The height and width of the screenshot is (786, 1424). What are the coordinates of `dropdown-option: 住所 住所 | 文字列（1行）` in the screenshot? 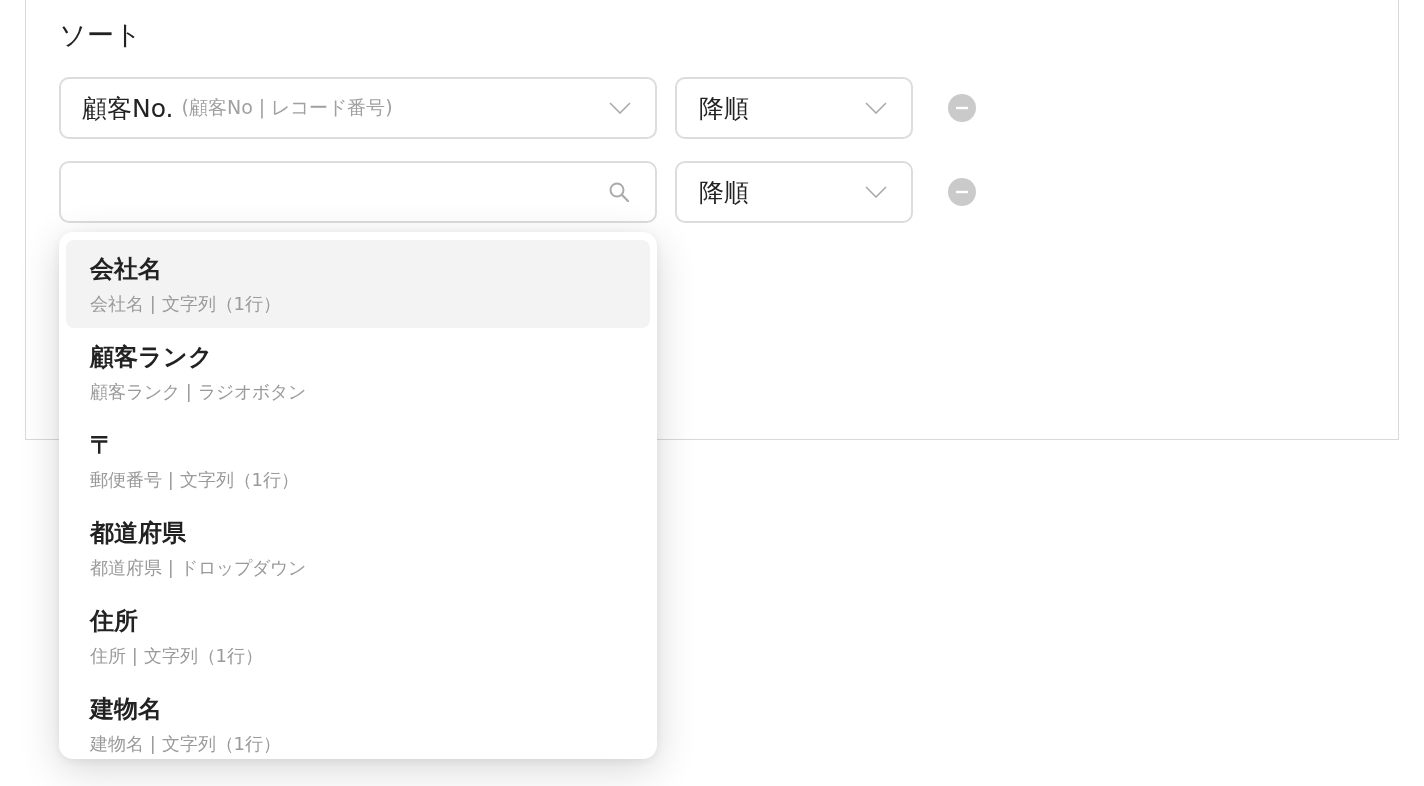 It's located at (358, 636).